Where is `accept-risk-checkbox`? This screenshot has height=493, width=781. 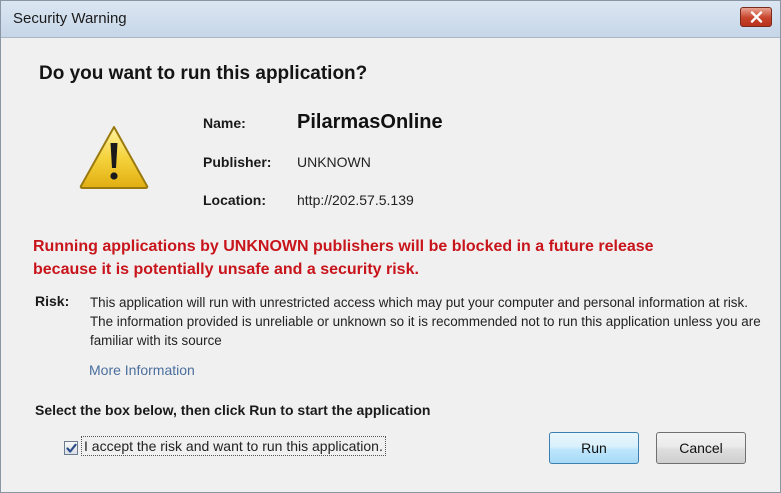 accept-risk-checkbox is located at coordinates (71, 448).